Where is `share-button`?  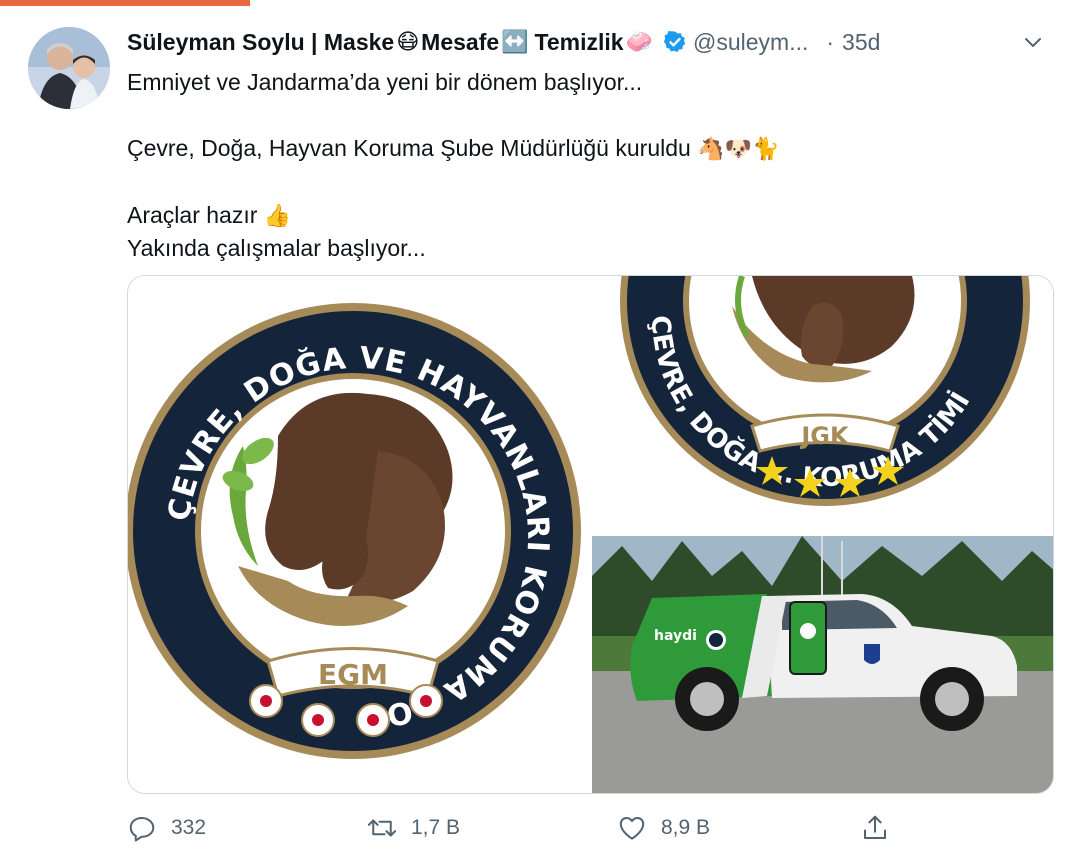
share-button is located at coordinates (882, 828).